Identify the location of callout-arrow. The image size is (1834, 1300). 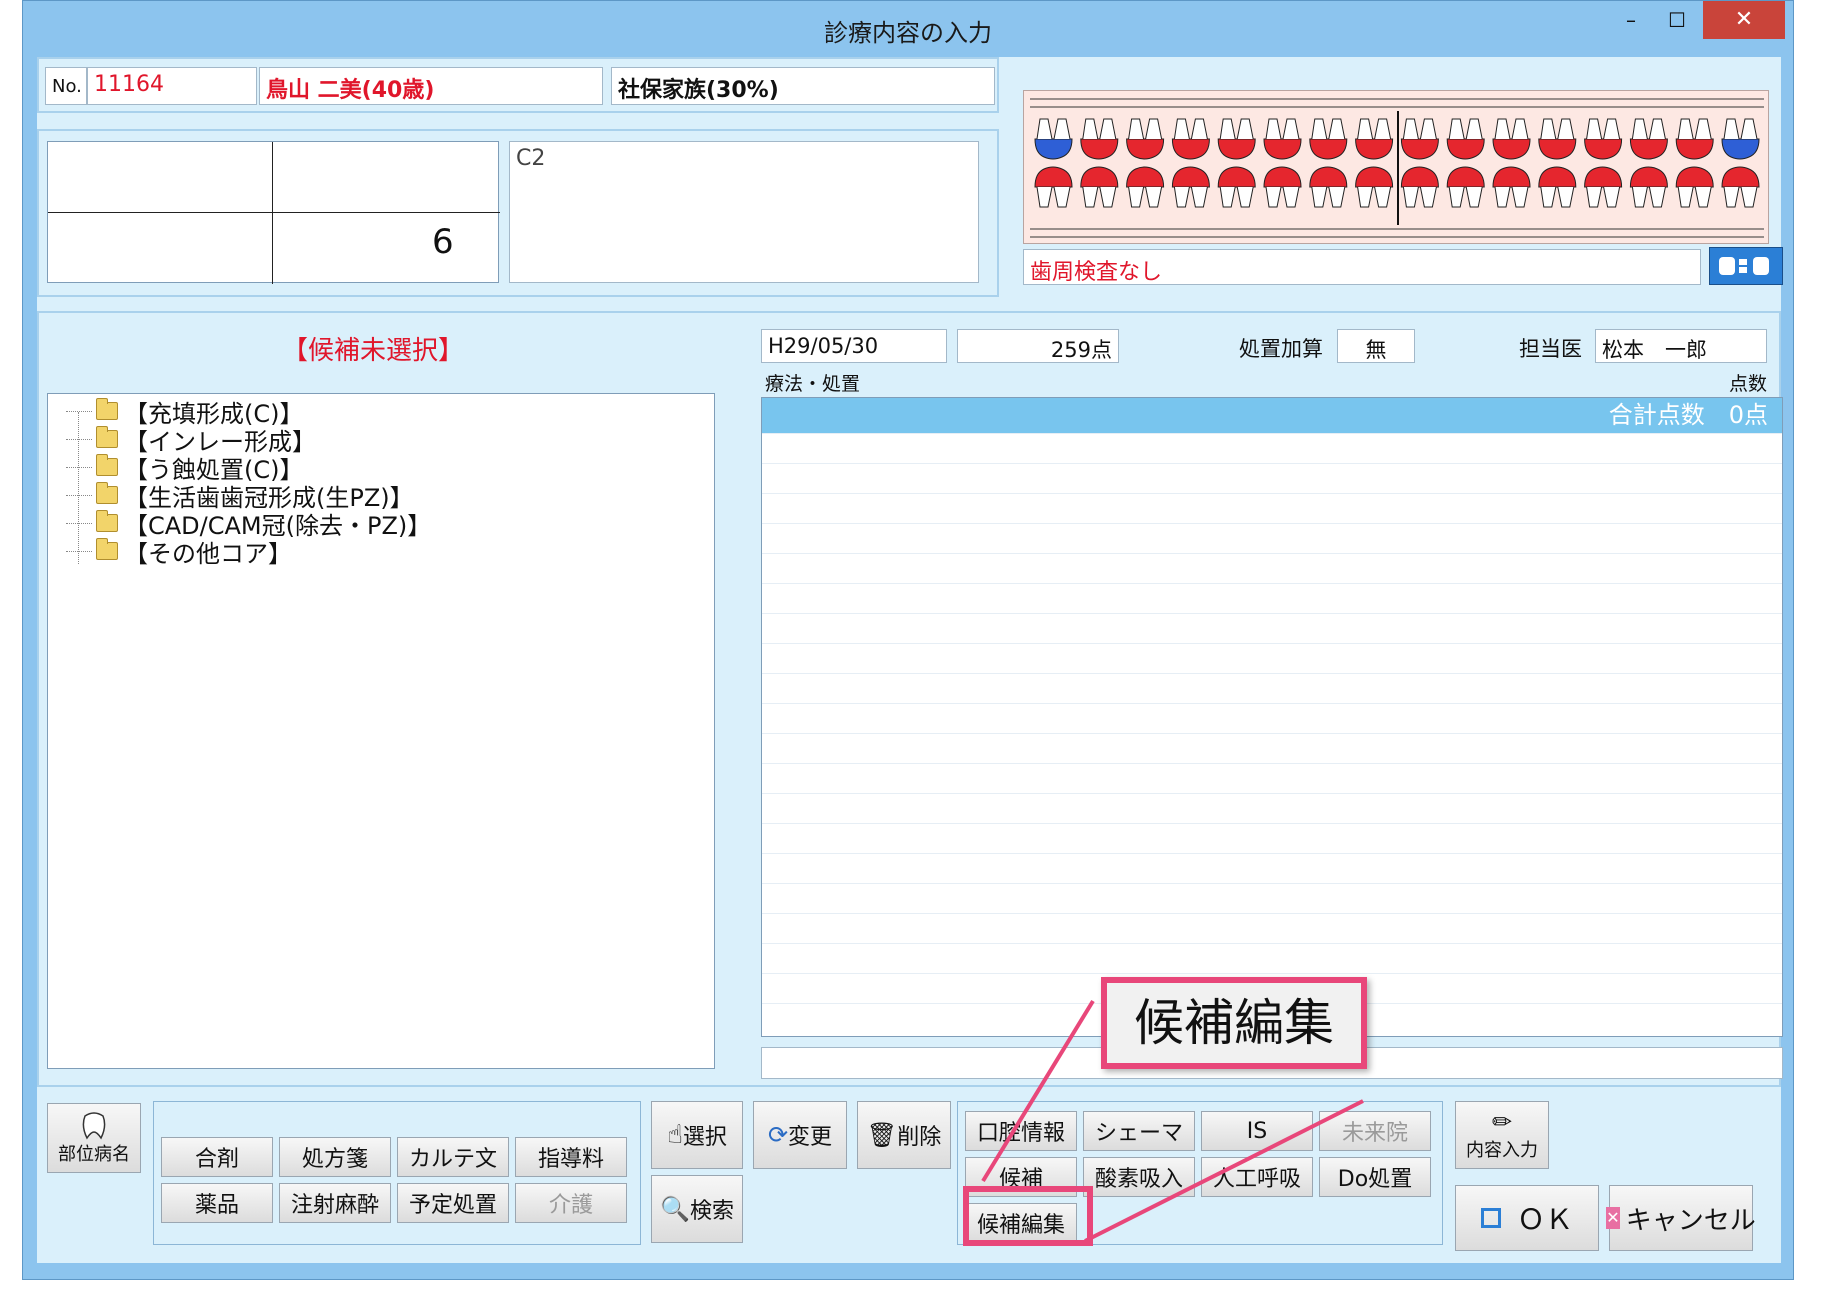
(1172, 1121).